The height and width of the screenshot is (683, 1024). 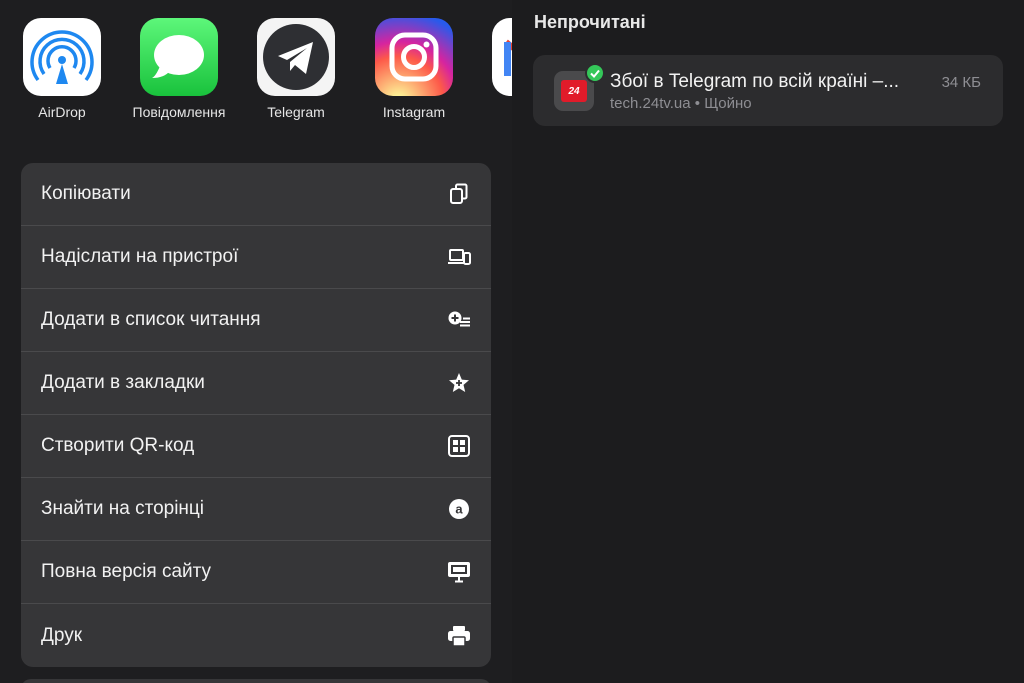 I want to click on next-actions-group, so click(x=256, y=681).